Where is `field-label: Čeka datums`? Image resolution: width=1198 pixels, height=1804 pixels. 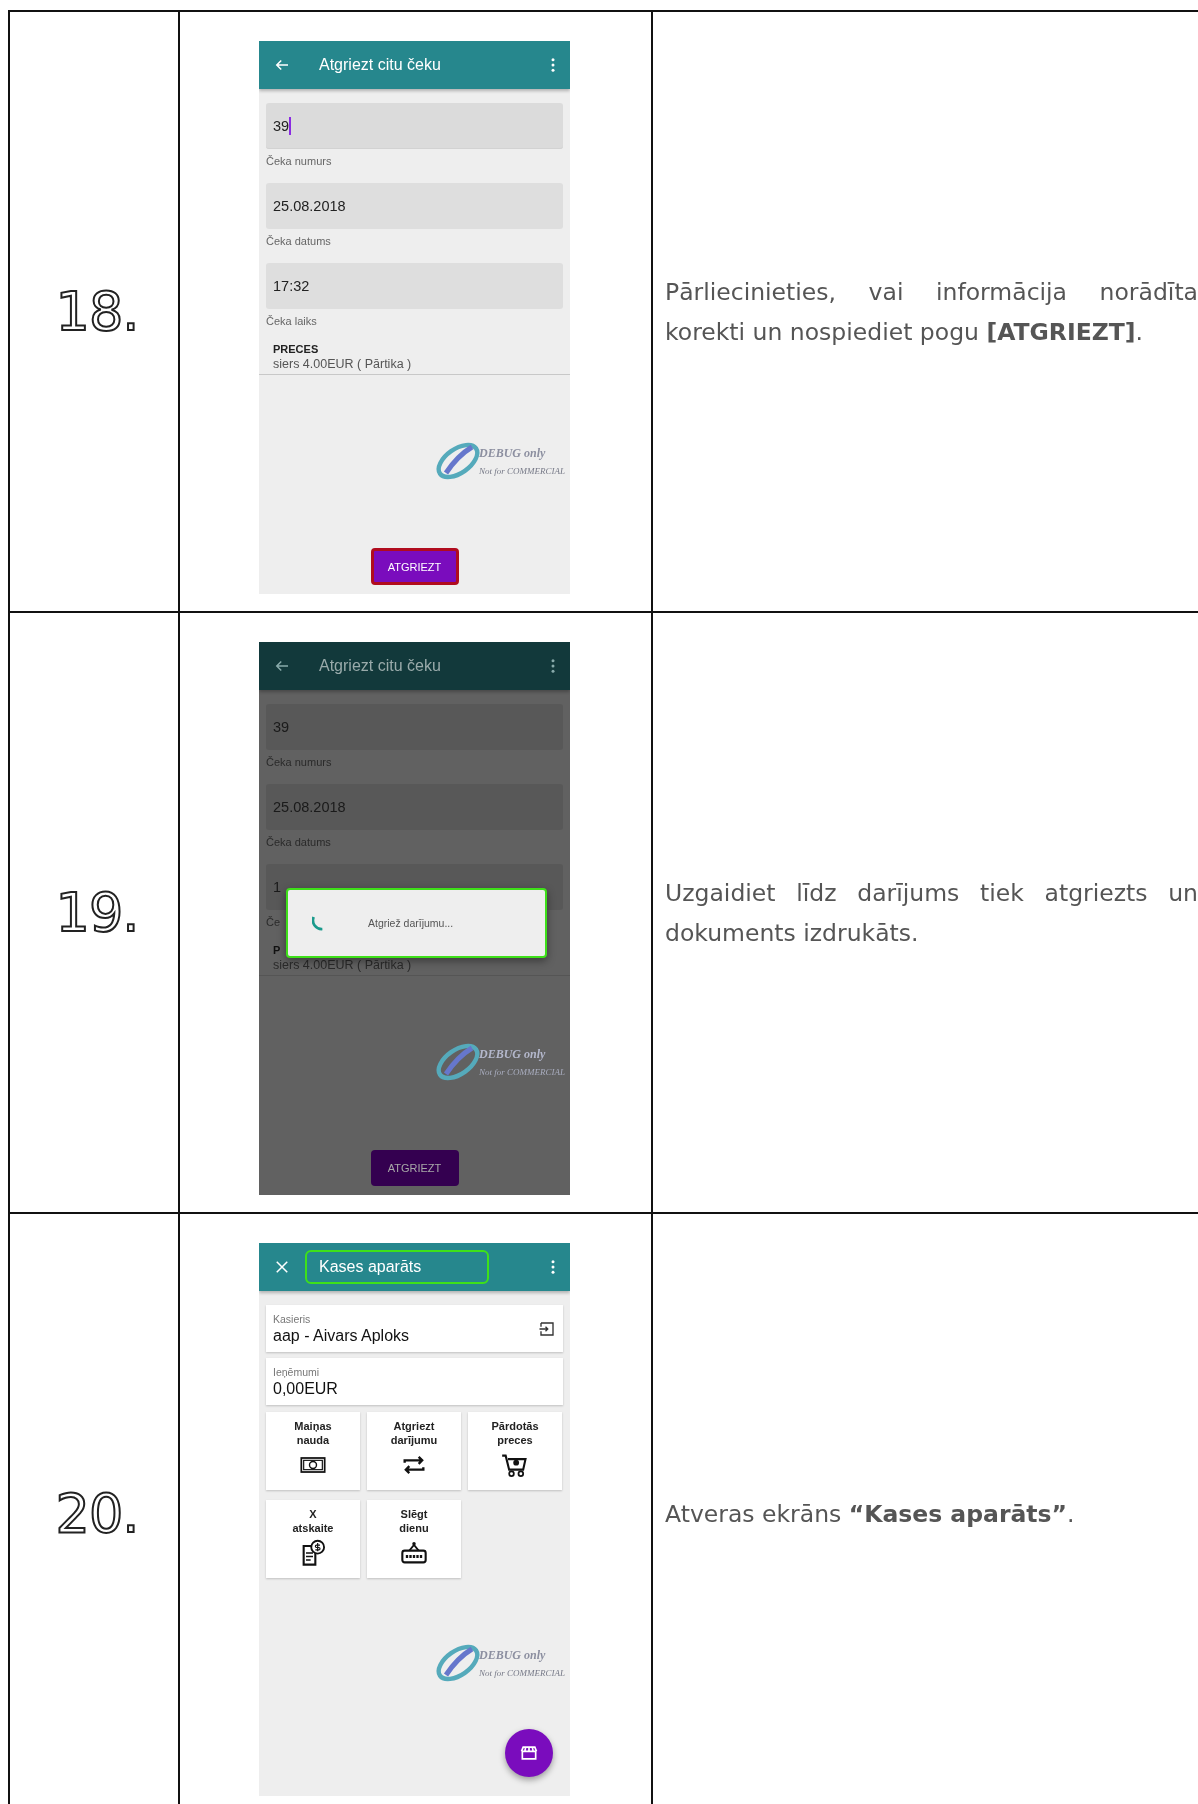 field-label: Čeka datums is located at coordinates (298, 241).